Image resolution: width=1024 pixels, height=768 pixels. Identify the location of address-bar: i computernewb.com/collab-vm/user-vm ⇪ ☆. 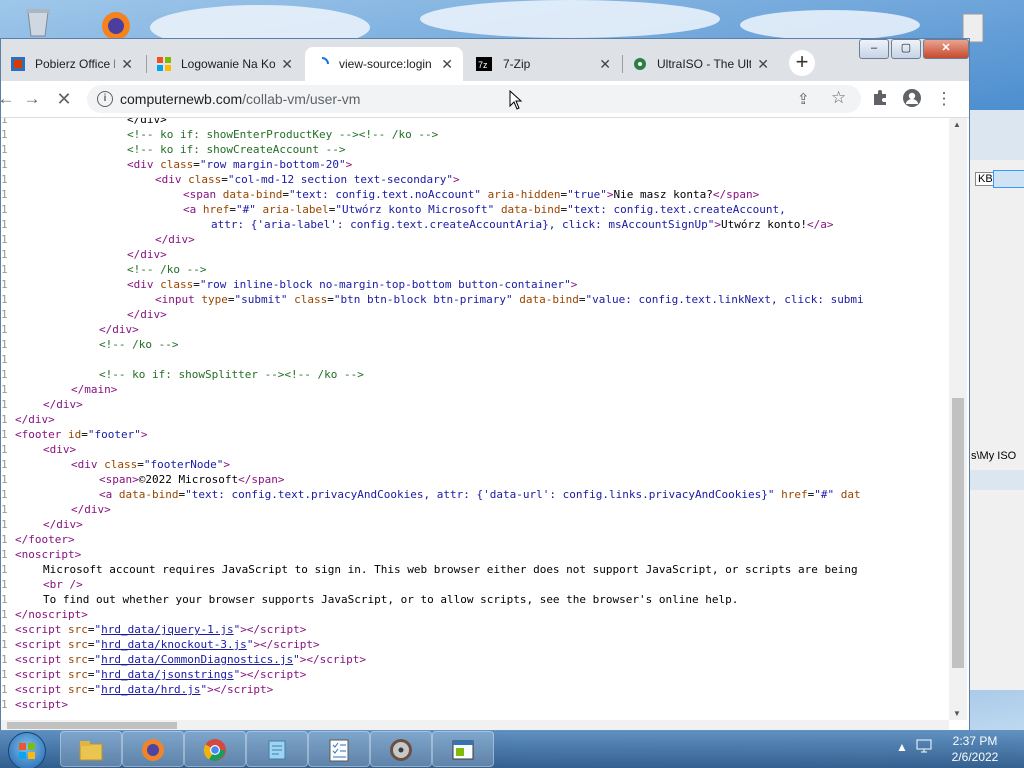
(474, 99).